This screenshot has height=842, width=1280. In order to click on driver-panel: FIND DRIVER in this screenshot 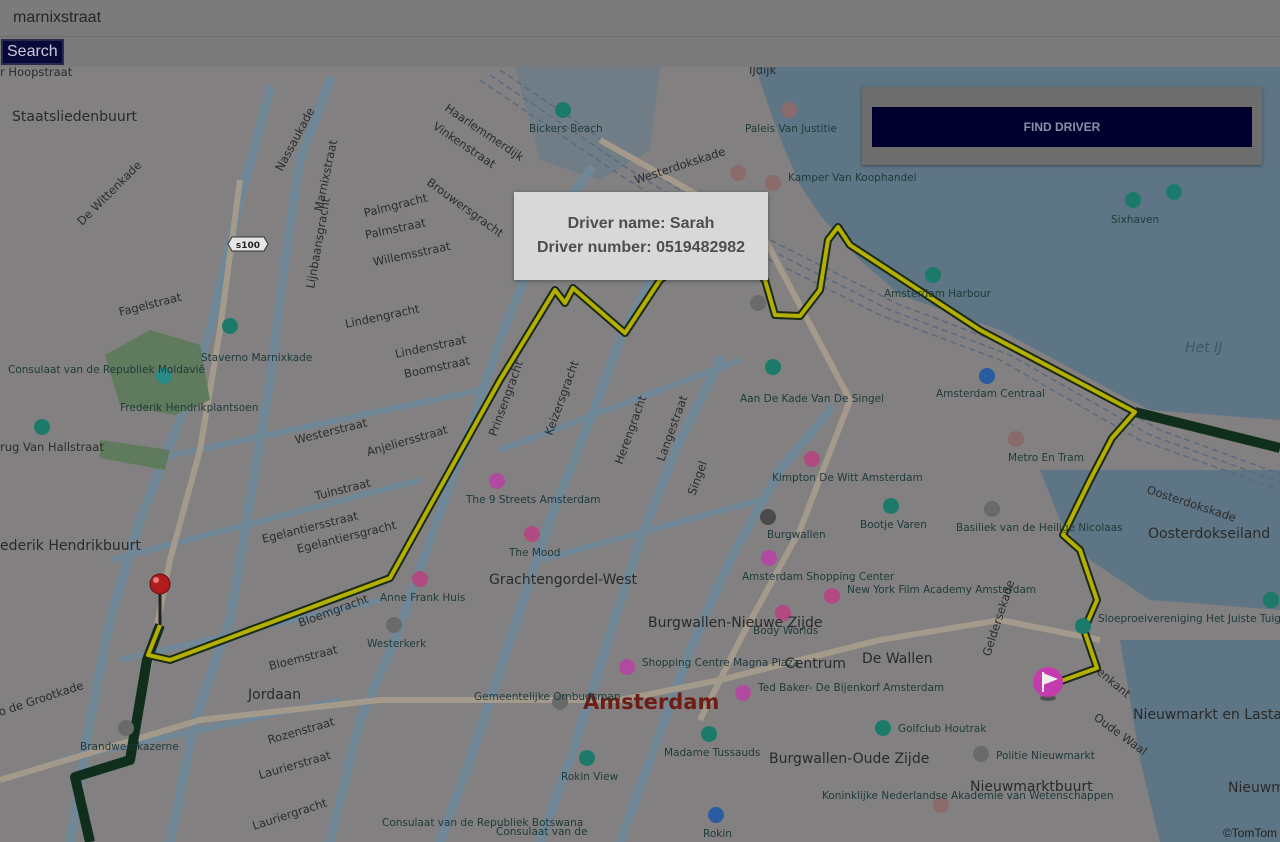, I will do `click(1062, 126)`.